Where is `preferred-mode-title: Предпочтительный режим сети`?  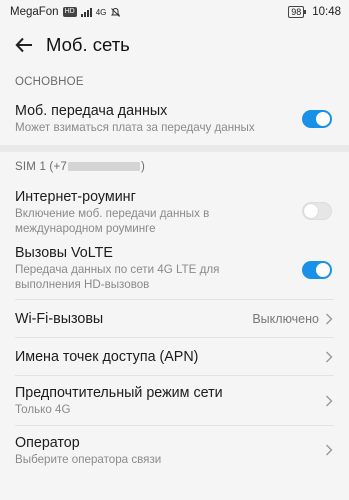
preferred-mode-title: Предпочтительный режим сети is located at coordinates (119, 393).